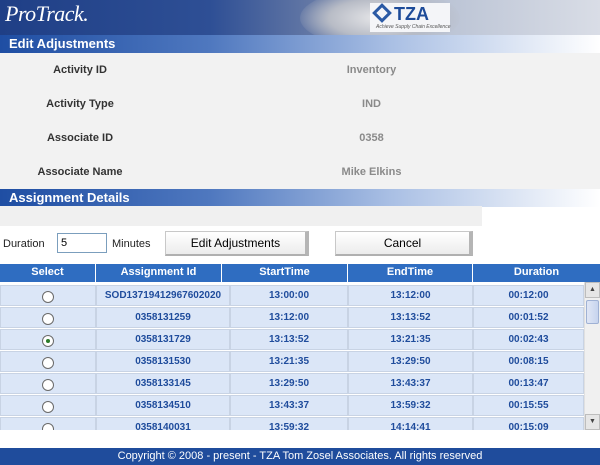 This screenshot has width=600, height=465. Describe the element at coordinates (404, 243) in the screenshot. I see `cancel-button: Cancel` at that location.